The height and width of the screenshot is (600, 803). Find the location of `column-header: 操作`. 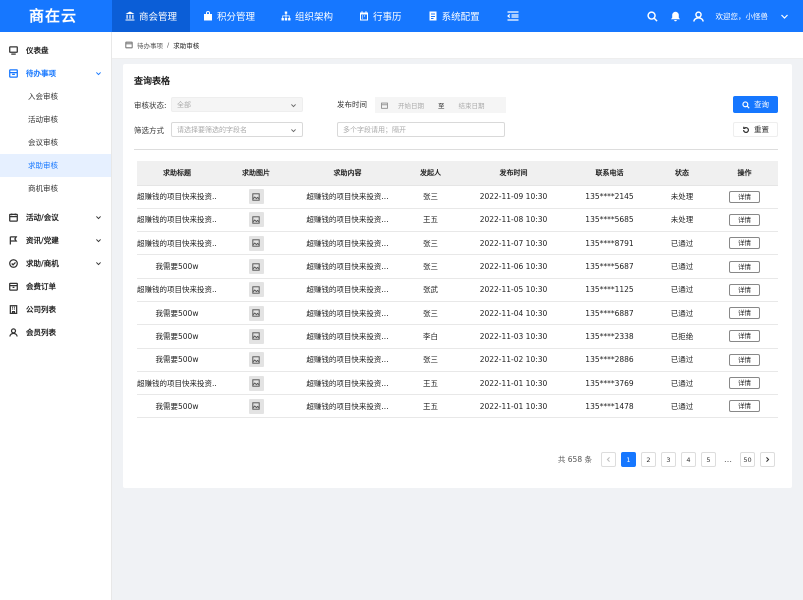

column-header: 操作 is located at coordinates (744, 173).